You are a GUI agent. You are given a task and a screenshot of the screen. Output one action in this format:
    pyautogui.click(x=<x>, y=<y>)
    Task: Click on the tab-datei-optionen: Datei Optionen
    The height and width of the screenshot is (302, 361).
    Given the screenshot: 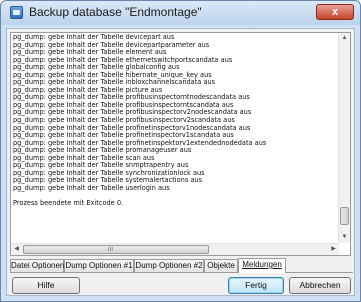 What is the action you would take?
    pyautogui.click(x=37, y=265)
    